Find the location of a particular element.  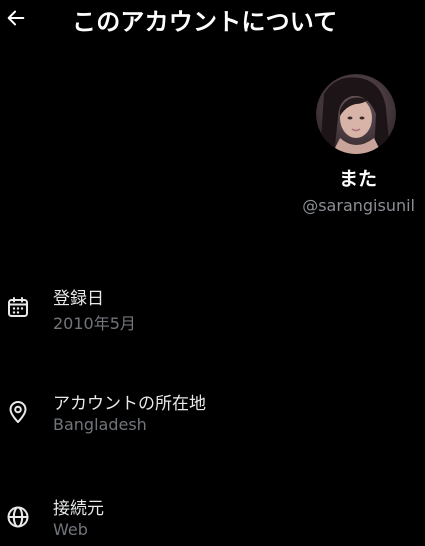

info-label: 登録日 is located at coordinates (78, 299).